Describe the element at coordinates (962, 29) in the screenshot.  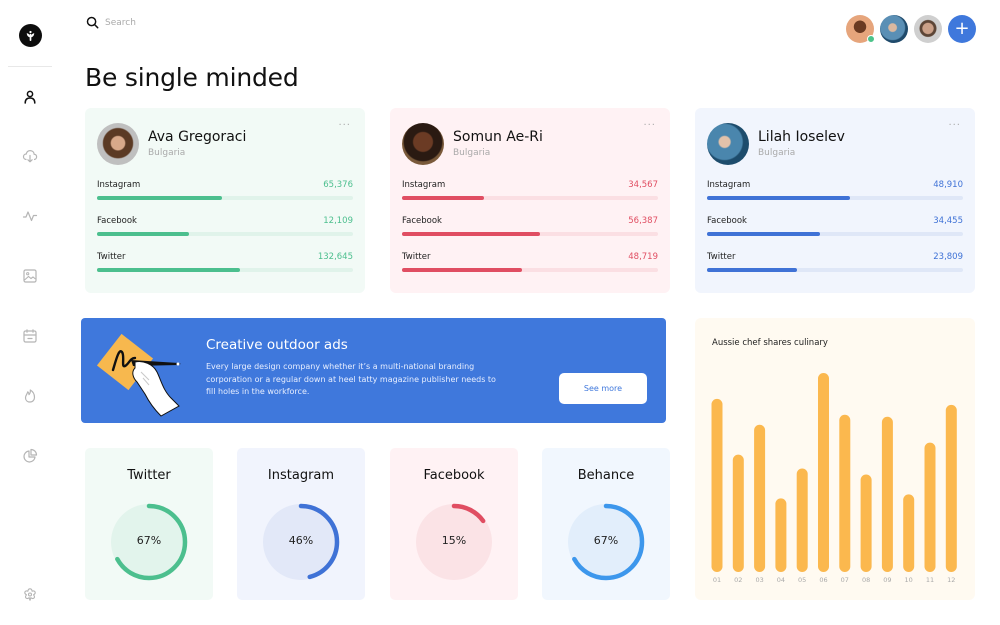
I see `add-button: +` at that location.